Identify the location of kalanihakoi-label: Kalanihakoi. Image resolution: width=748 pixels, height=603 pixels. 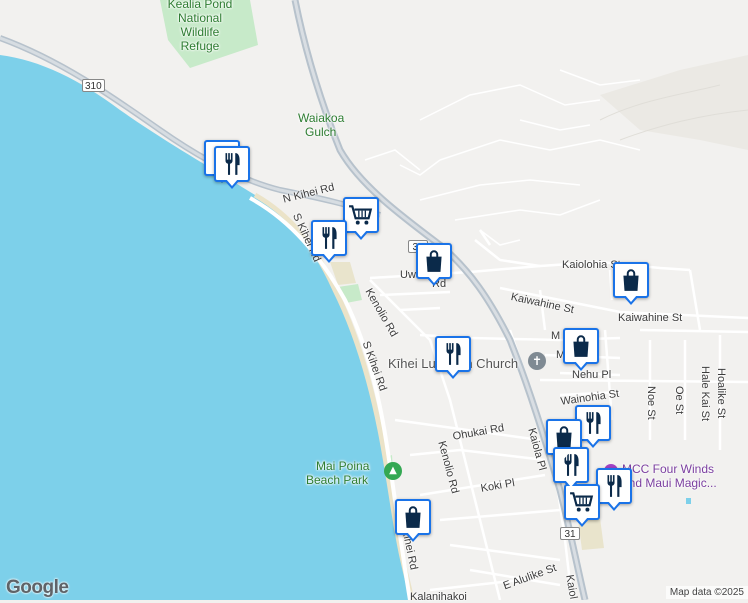
(438, 597).